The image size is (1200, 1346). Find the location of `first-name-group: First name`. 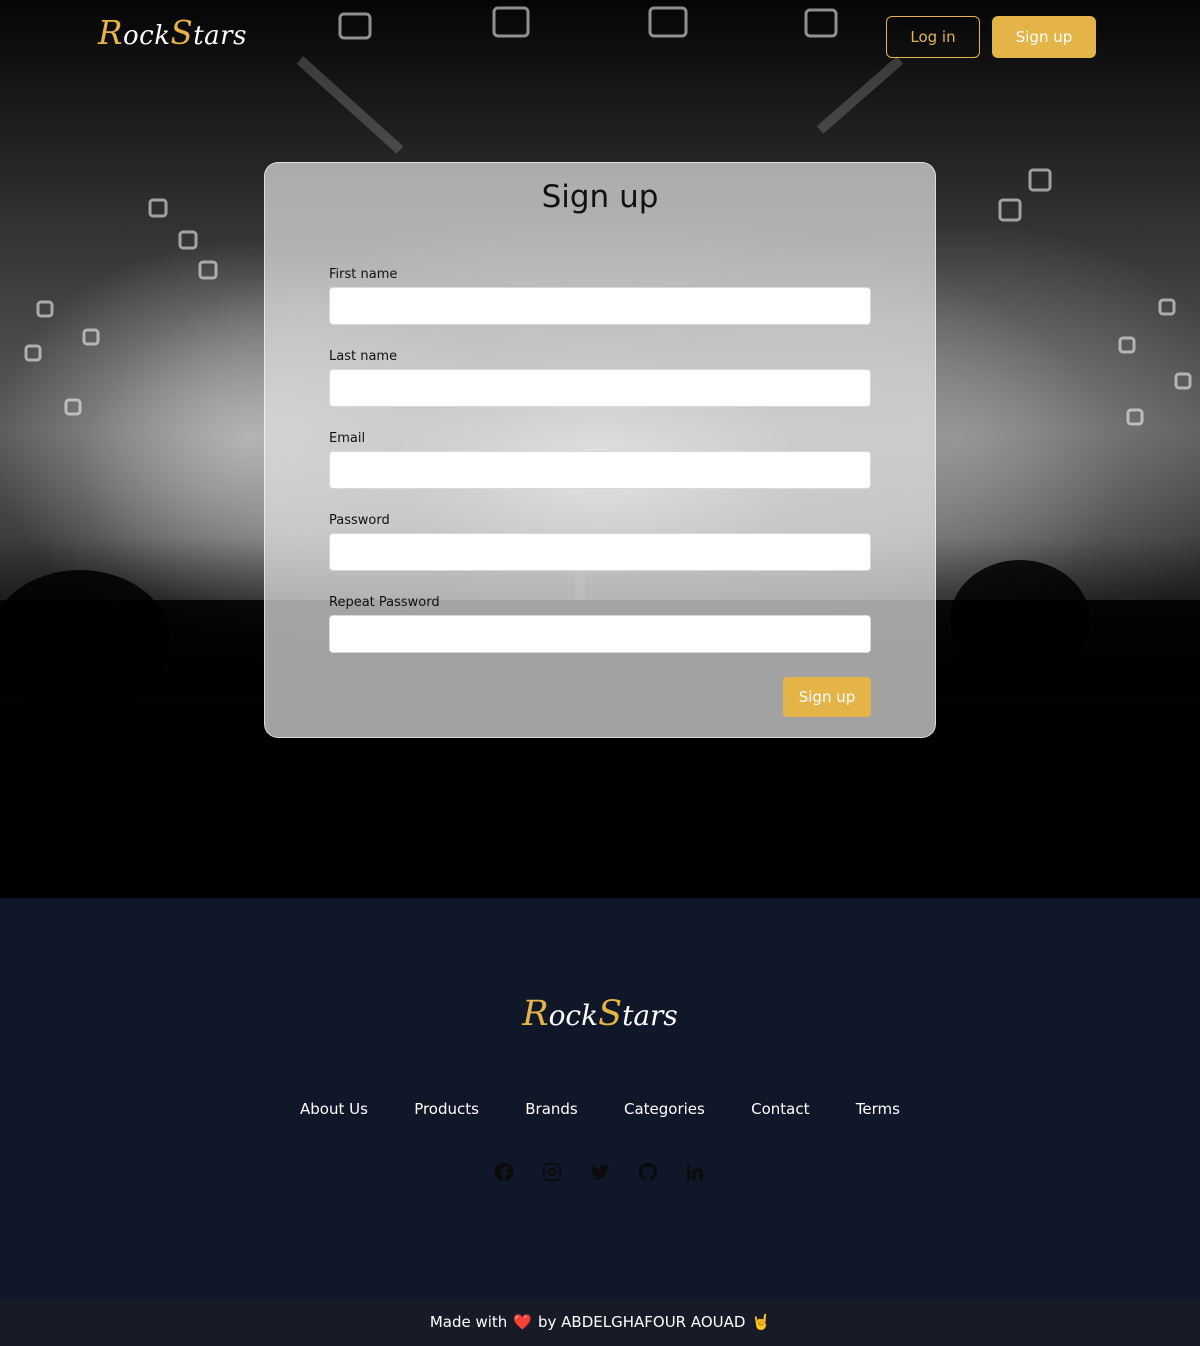

first-name-group: First name is located at coordinates (600, 306).